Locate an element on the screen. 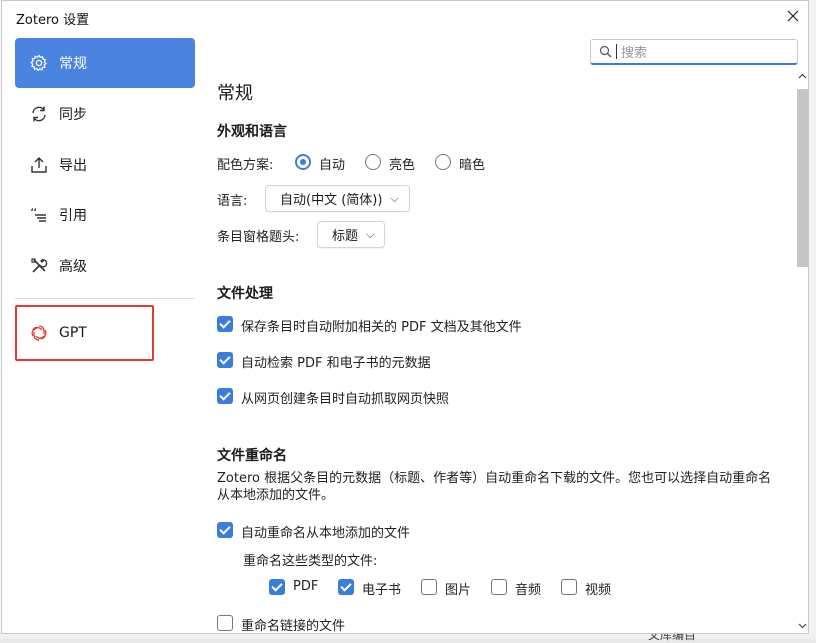 The height and width of the screenshot is (643, 816). color-scheme-label: 配色方案: is located at coordinates (245, 165).